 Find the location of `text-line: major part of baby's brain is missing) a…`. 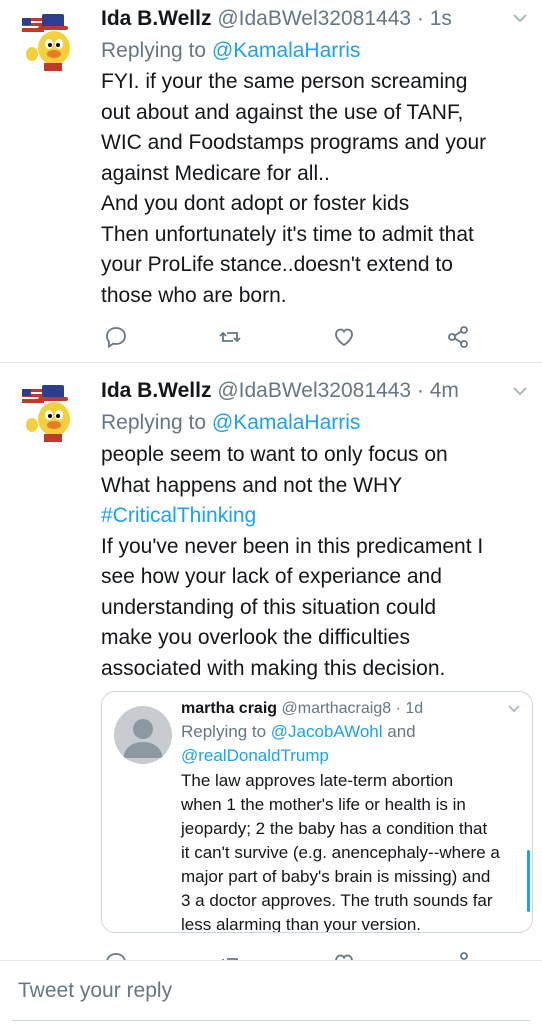

text-line: major part of baby's brain is missing) a… is located at coordinates (336, 876).